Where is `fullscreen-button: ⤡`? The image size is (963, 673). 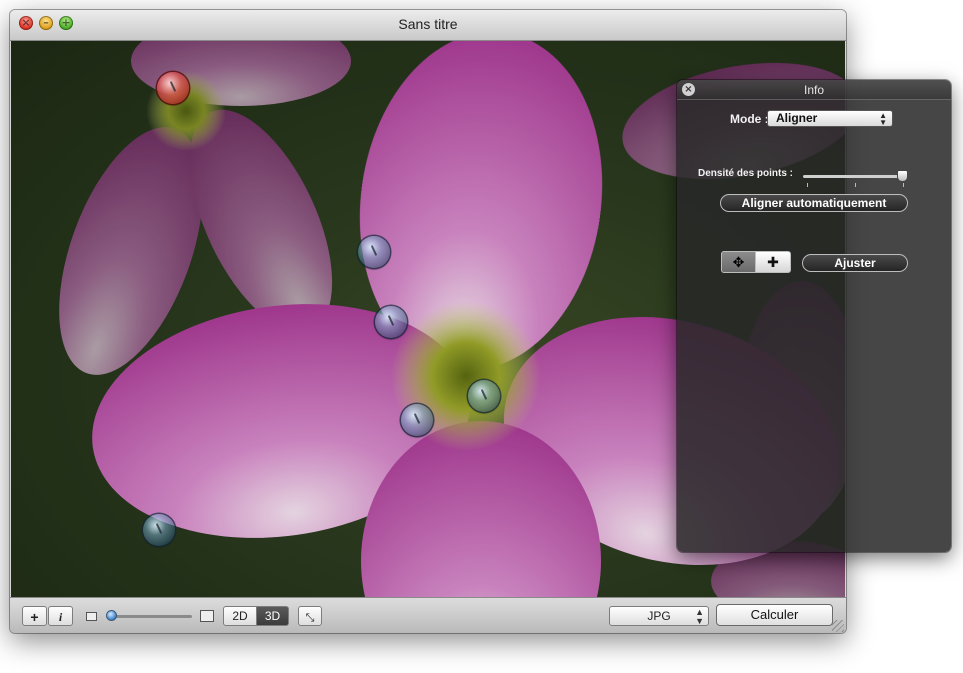
fullscreen-button: ⤡ is located at coordinates (310, 616).